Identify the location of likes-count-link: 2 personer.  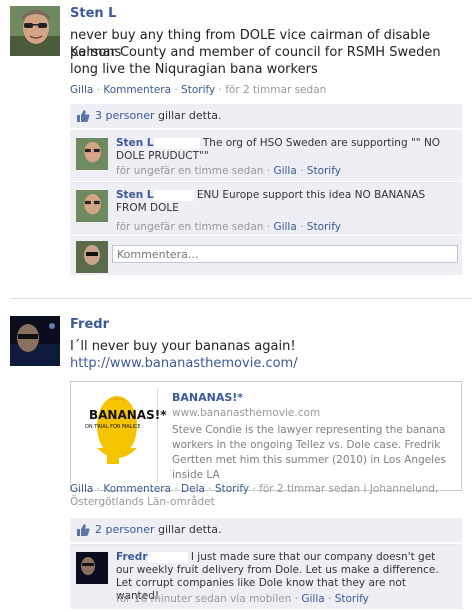
(125, 529).